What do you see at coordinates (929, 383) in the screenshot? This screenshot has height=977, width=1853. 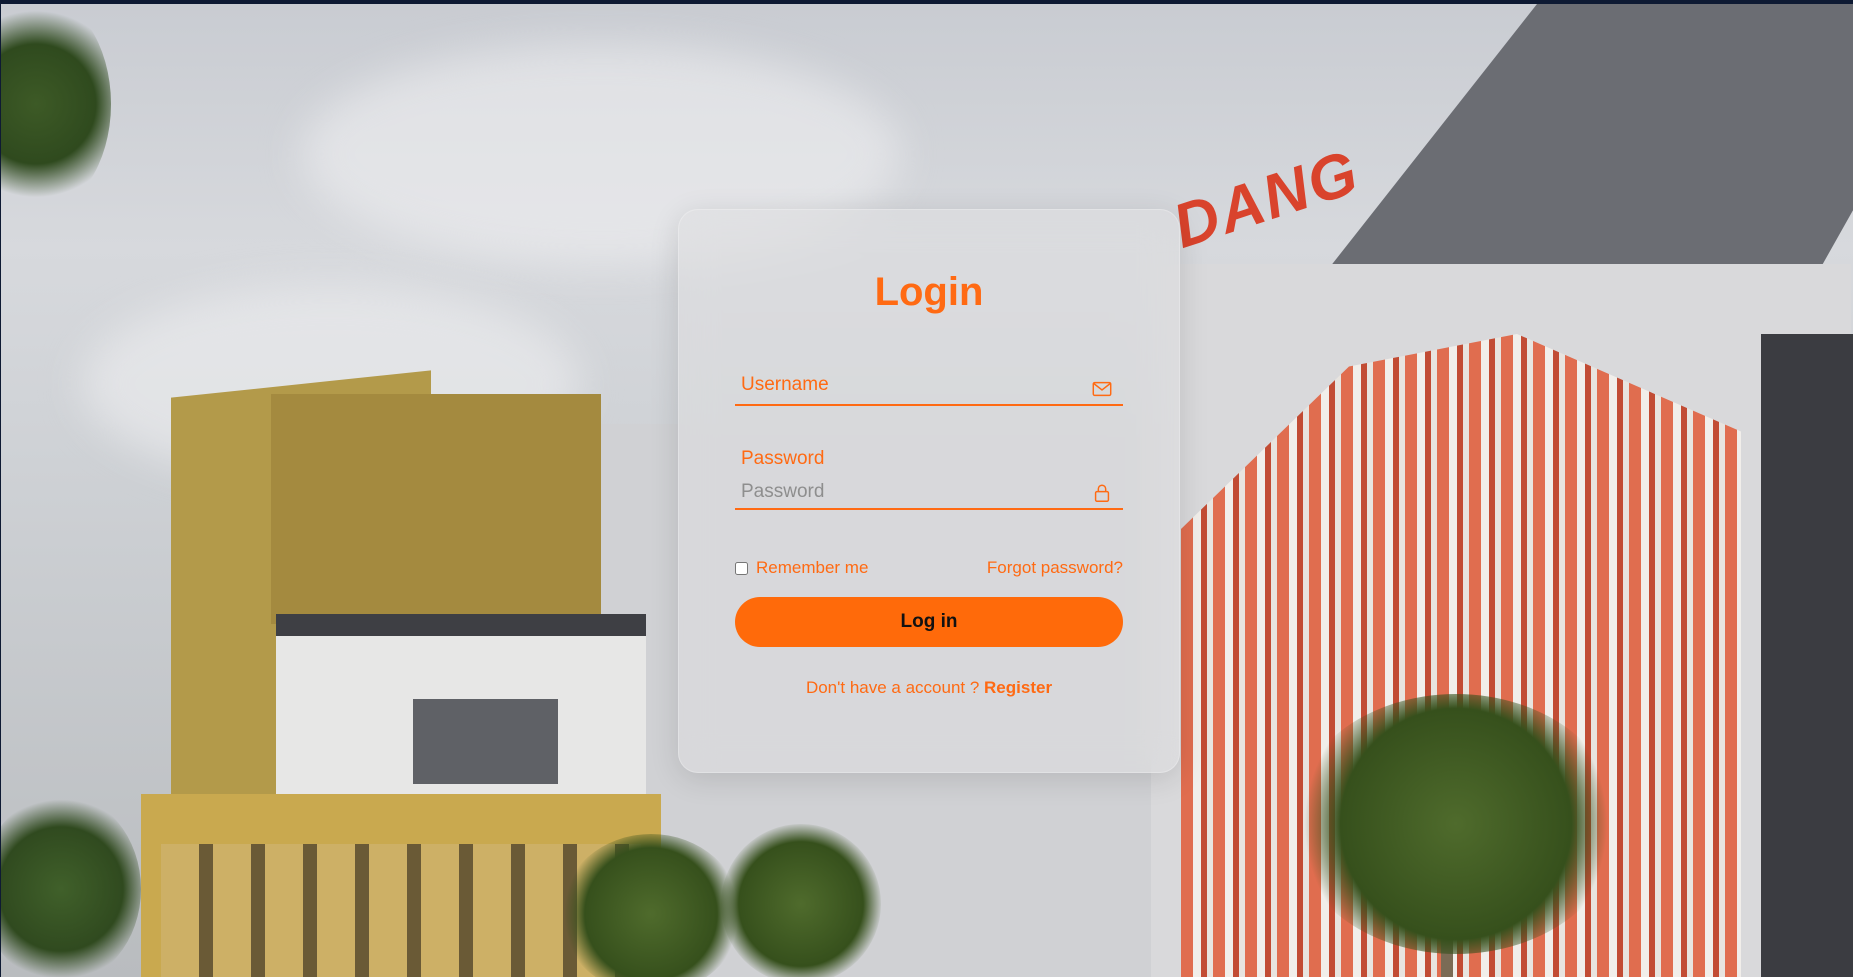 I see `username-field: Username` at bounding box center [929, 383].